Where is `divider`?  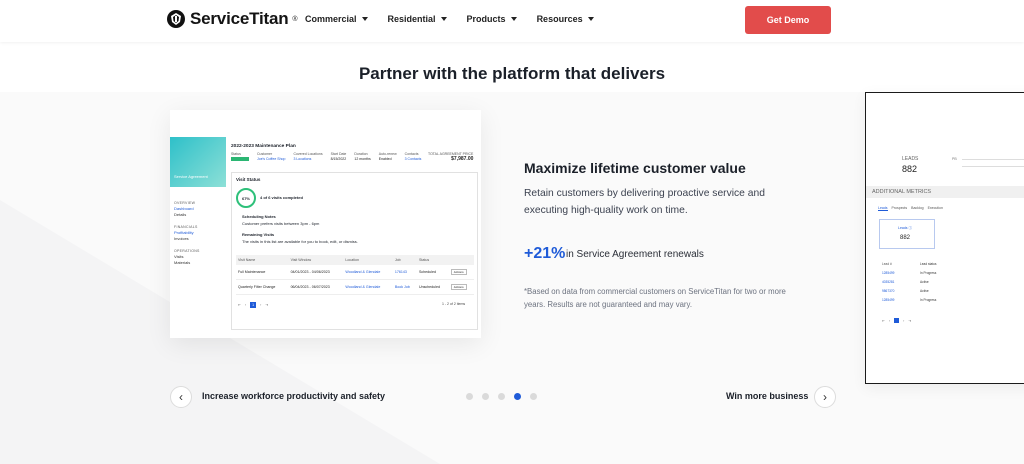 divider is located at coordinates (993, 159).